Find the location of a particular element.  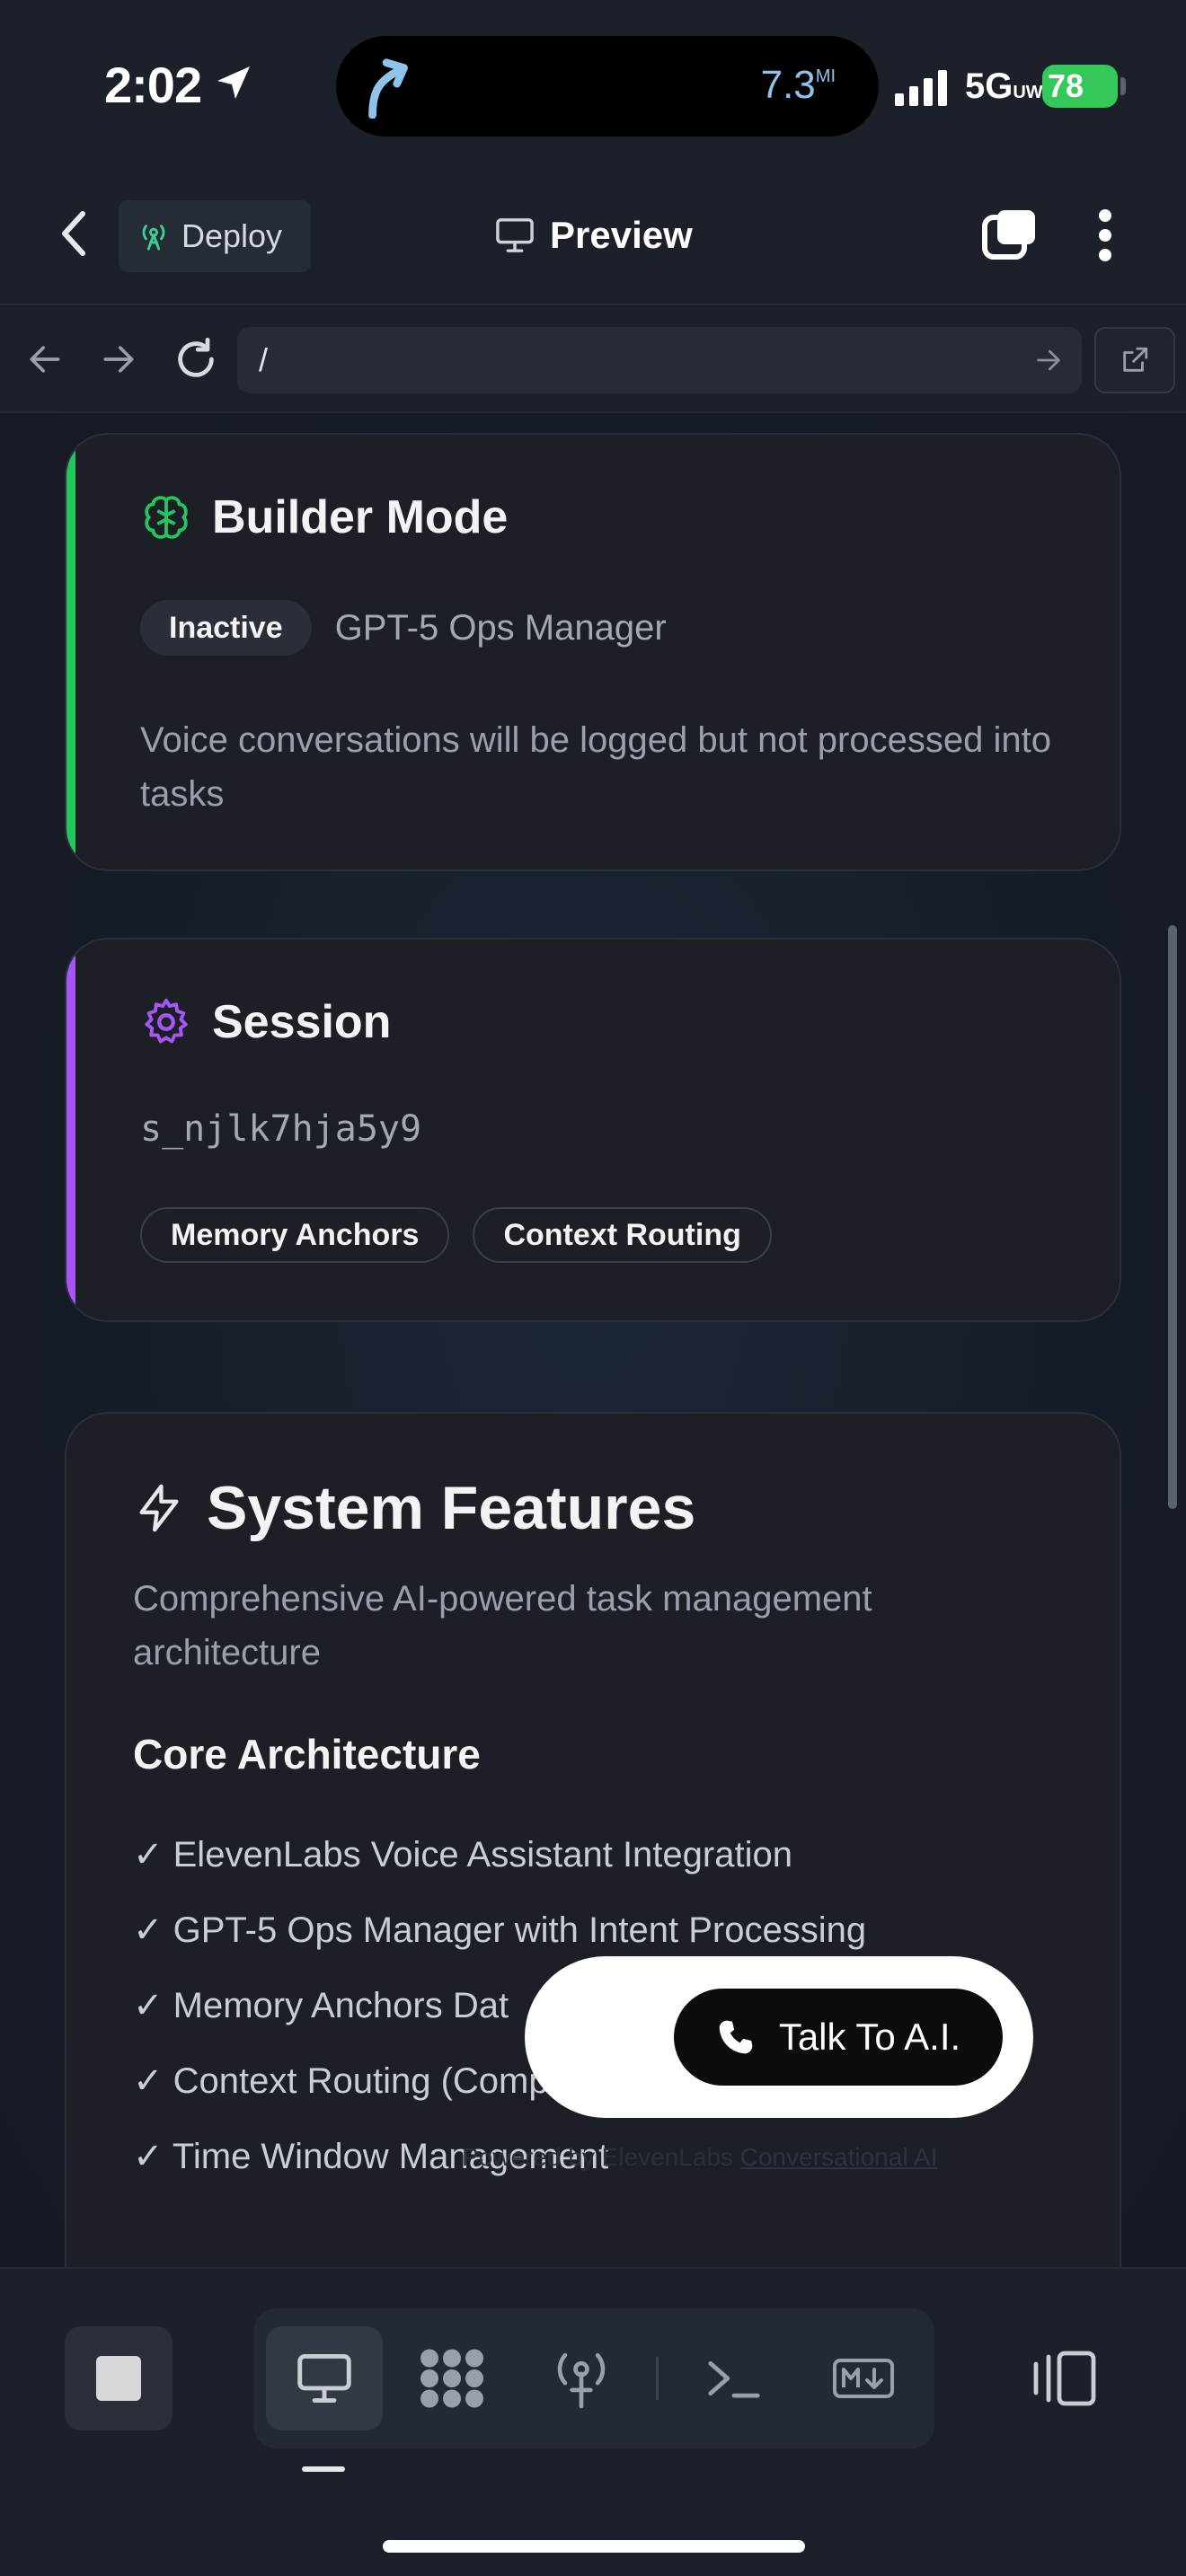

feature-item: ✓ Context Routing (Comp is located at coordinates (341, 2081).